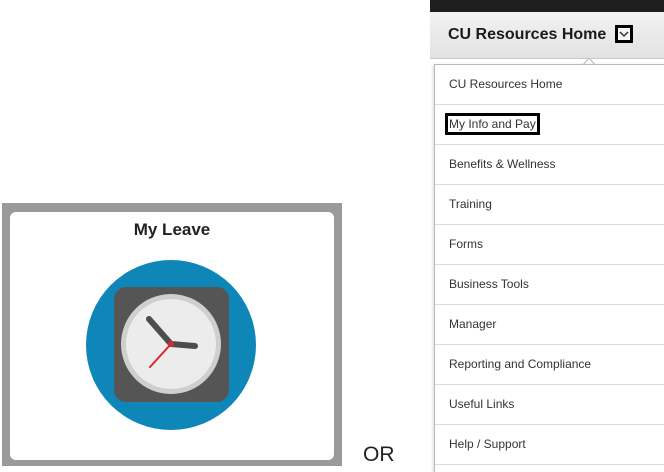 The width and height of the screenshot is (664, 472). What do you see at coordinates (473, 324) in the screenshot?
I see `menu-item-label: Manager` at bounding box center [473, 324].